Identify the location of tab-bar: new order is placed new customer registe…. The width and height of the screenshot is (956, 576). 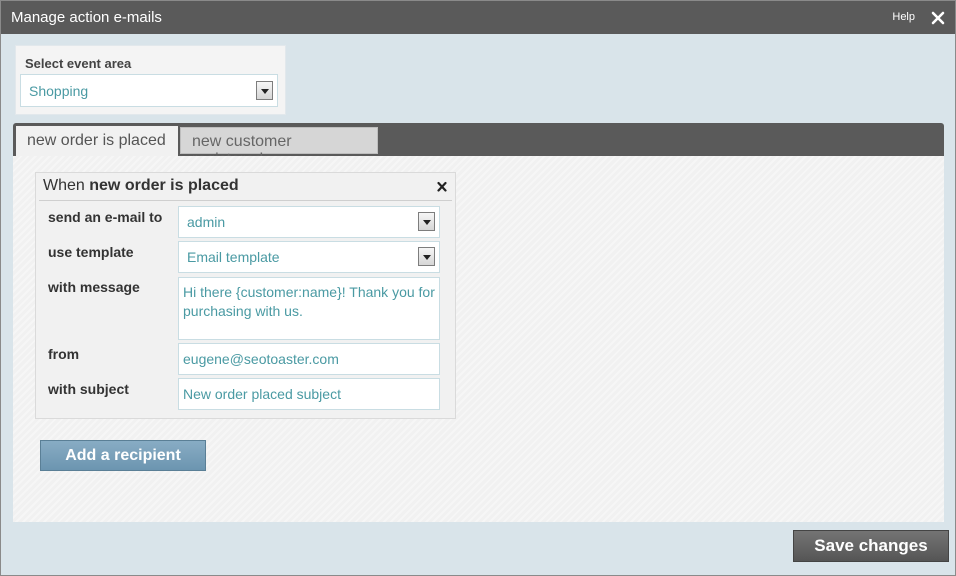
(478, 145).